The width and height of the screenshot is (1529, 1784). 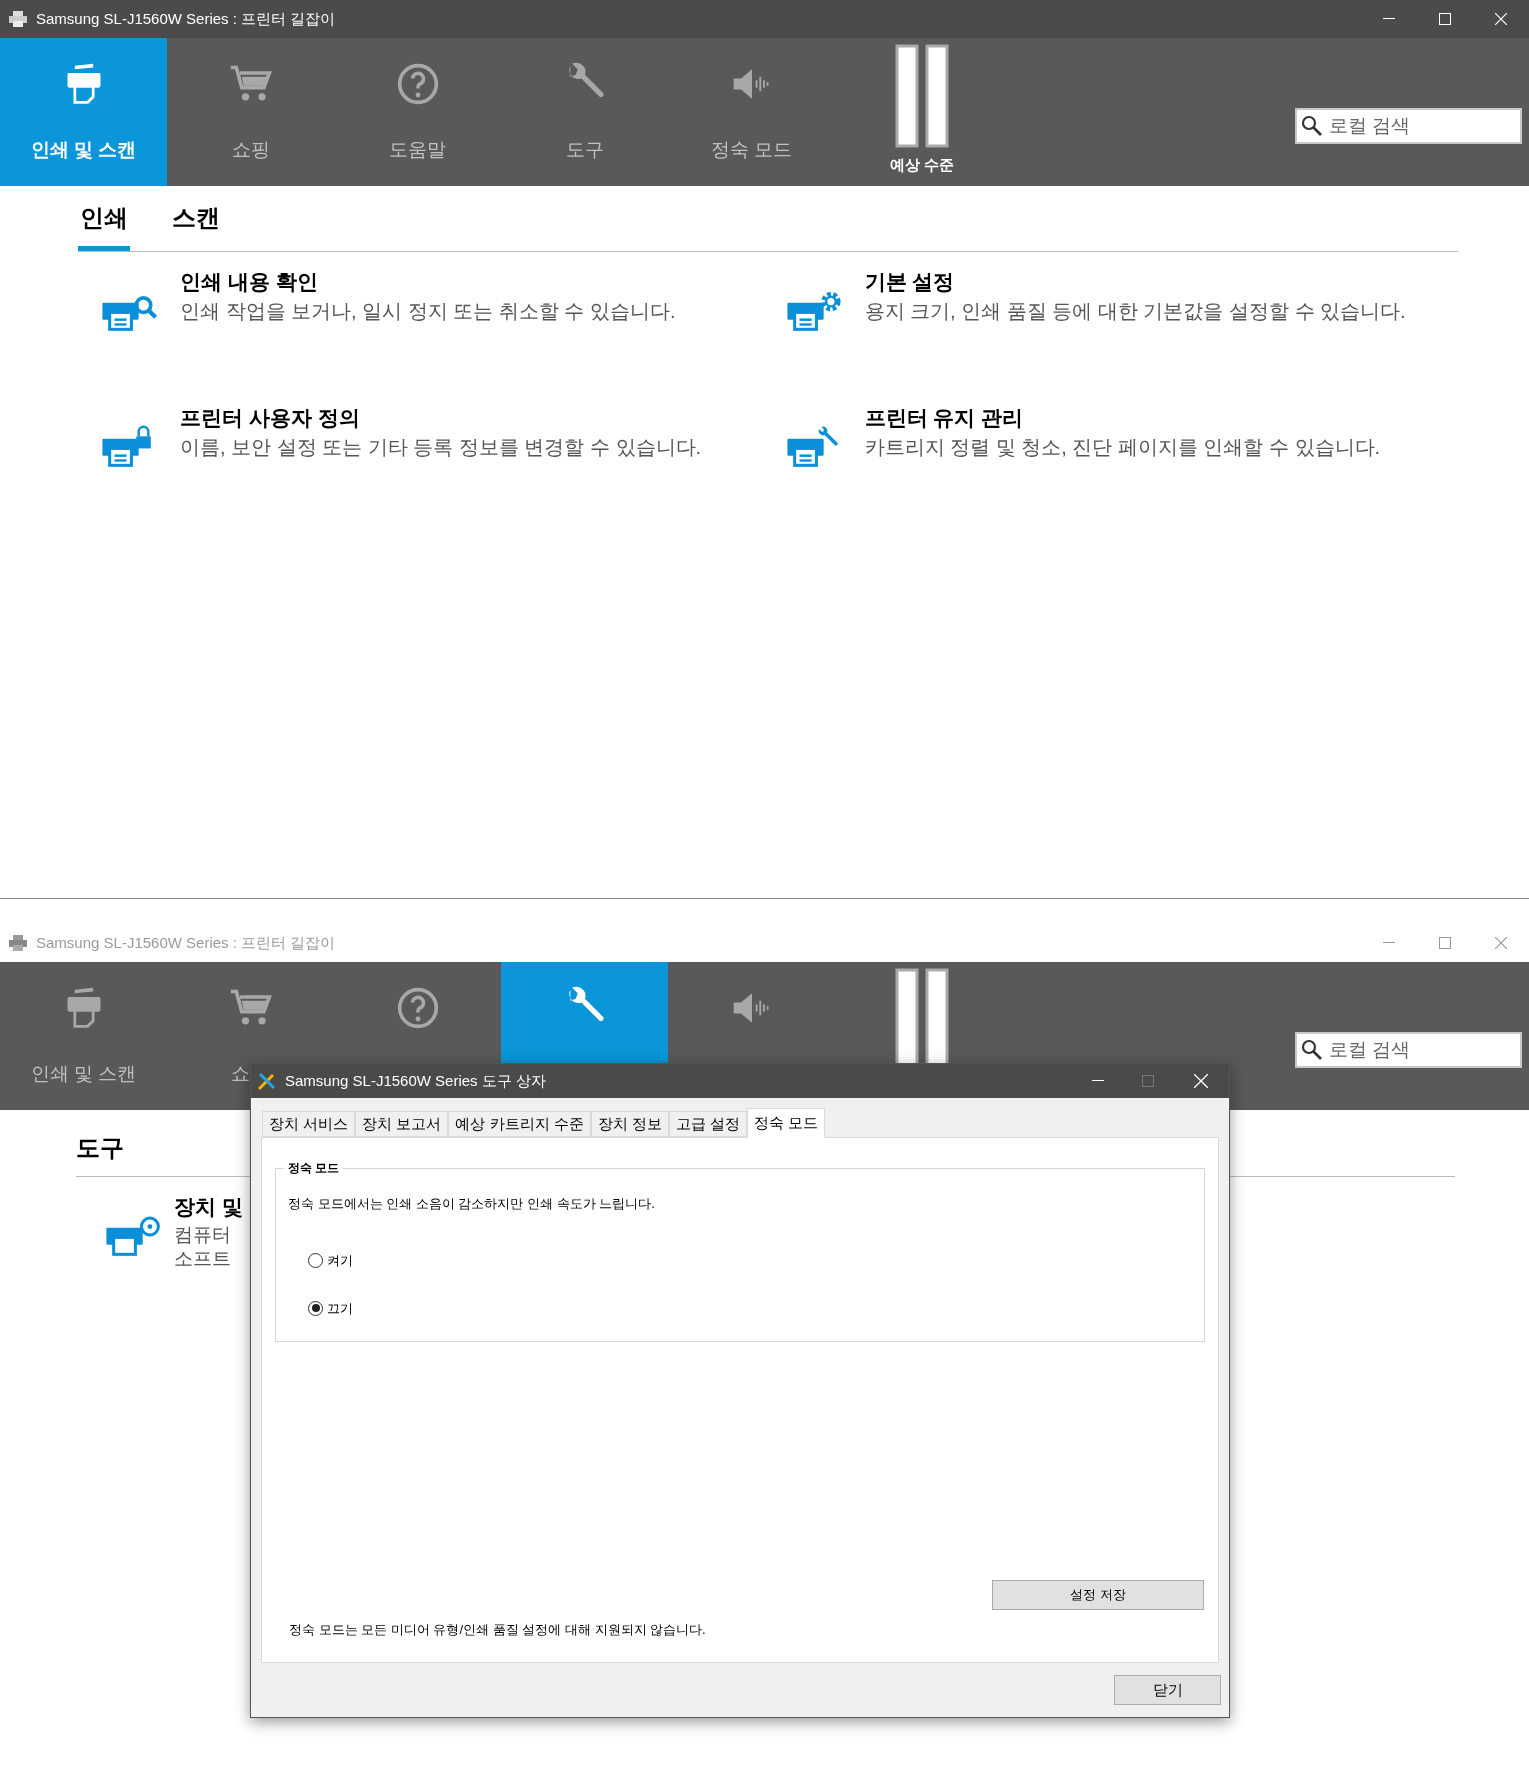 What do you see at coordinates (1135, 311) in the screenshot?
I see `item-description: 용지 크기, 인쇄 품질 등에 대한 기본값을 설정할 수 있습니다.` at bounding box center [1135, 311].